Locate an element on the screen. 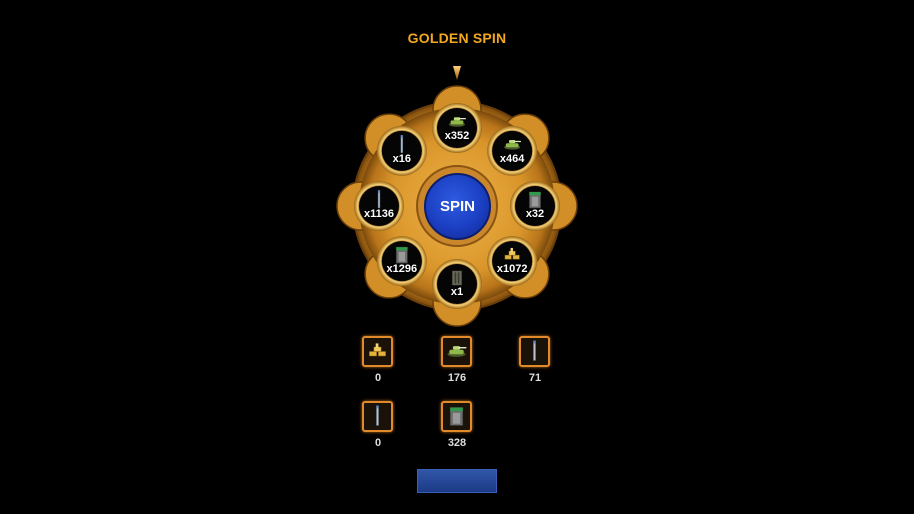  wheel-slot-label: x1072 is located at coordinates (512, 269).